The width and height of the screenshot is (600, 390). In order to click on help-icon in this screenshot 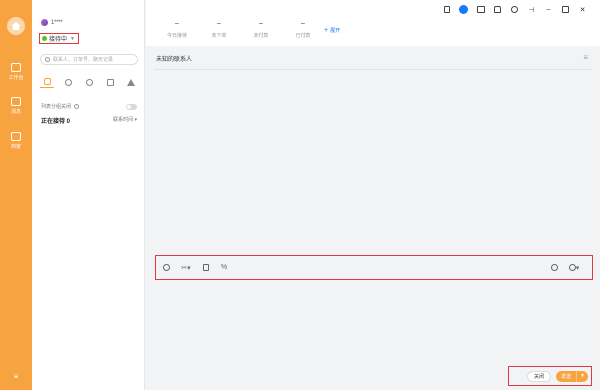, I will do `click(77, 107)`.